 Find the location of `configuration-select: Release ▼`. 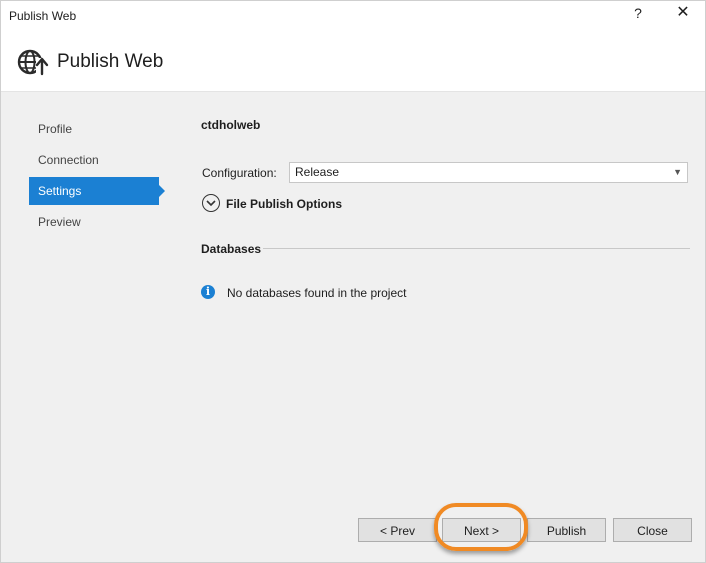

configuration-select: Release ▼ is located at coordinates (488, 172).